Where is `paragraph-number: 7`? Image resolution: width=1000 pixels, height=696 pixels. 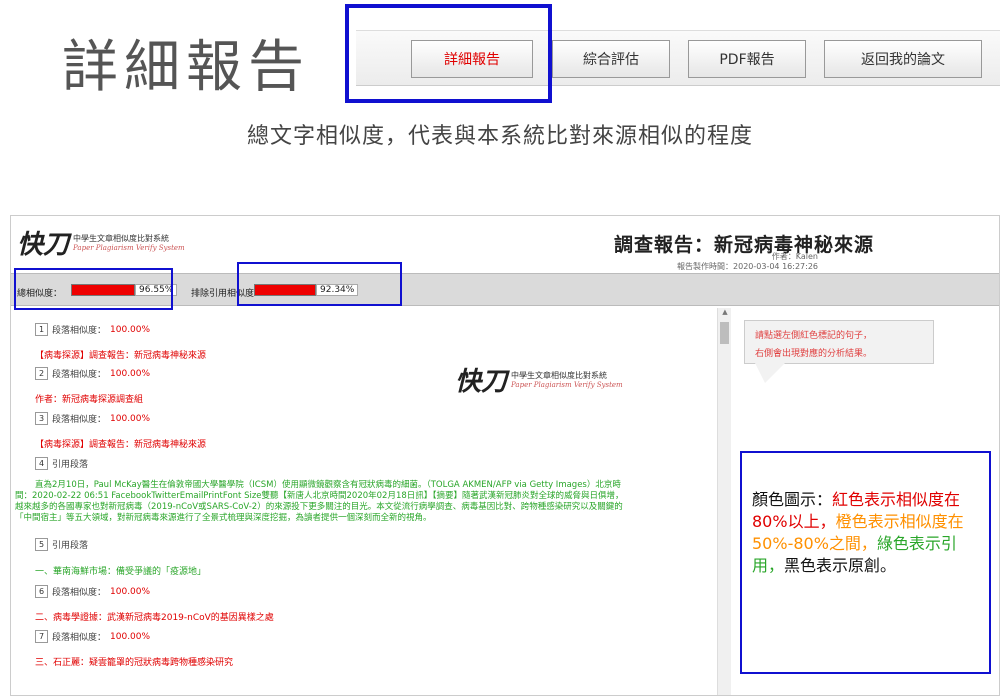 paragraph-number: 7 is located at coordinates (41, 636).